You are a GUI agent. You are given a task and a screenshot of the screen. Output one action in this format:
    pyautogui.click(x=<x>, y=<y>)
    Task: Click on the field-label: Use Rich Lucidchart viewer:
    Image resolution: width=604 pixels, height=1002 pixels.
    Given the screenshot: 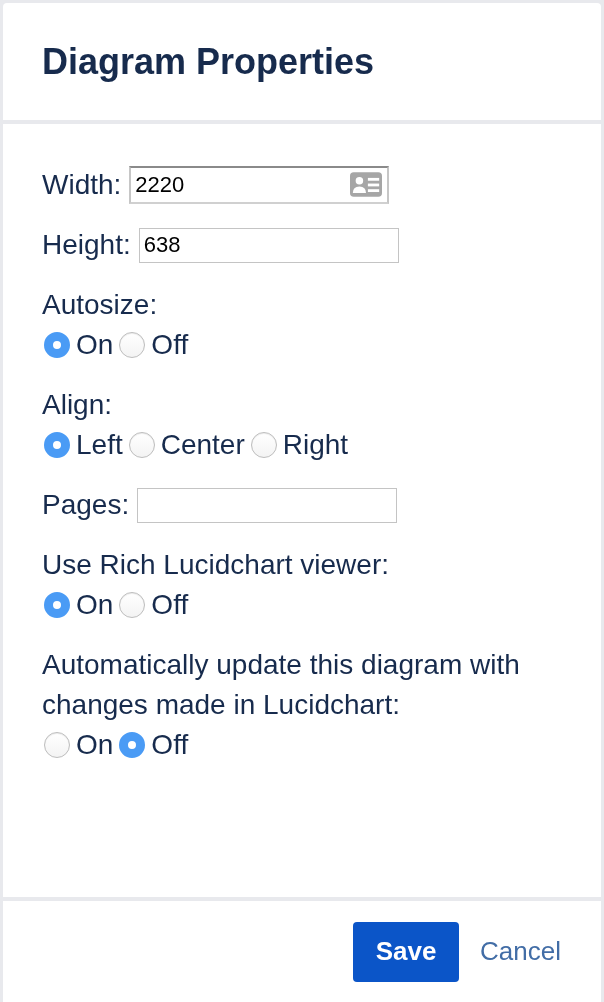 What is the action you would take?
    pyautogui.click(x=216, y=565)
    